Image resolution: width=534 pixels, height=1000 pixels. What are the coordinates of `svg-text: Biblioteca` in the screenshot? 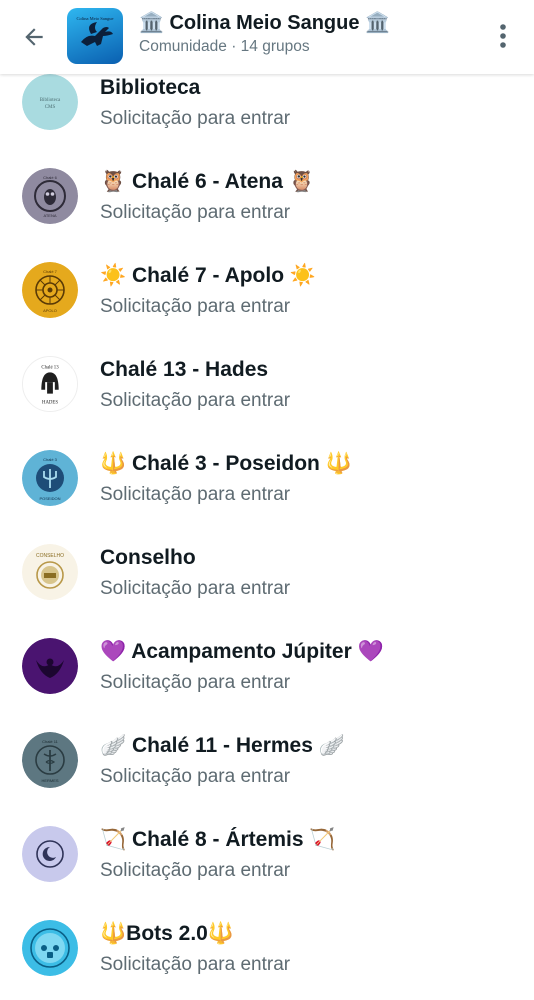 It's located at (50, 100).